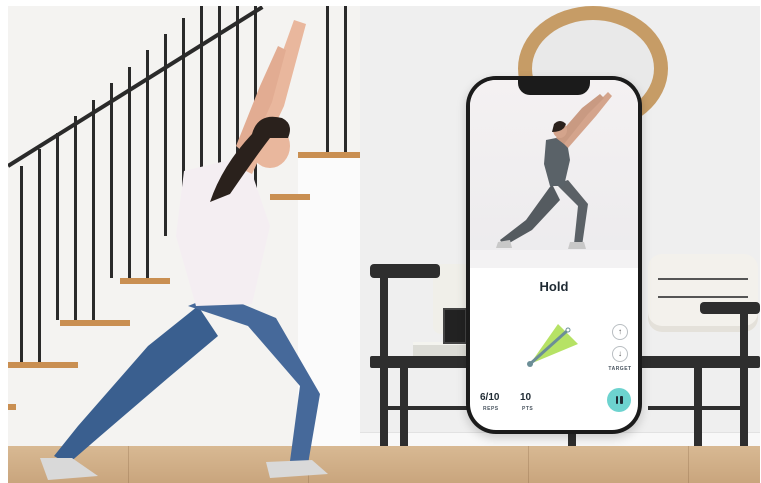 The image size is (761, 483). Describe the element at coordinates (620, 369) in the screenshot. I see `target-label: TARGET` at that location.